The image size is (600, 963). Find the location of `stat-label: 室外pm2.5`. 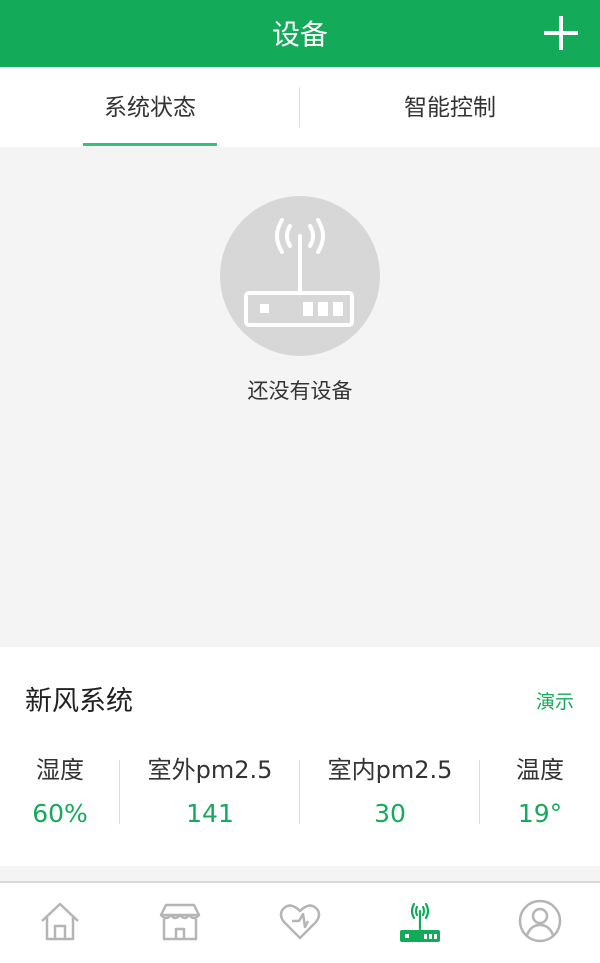

stat-label: 室外pm2.5 is located at coordinates (210, 770).